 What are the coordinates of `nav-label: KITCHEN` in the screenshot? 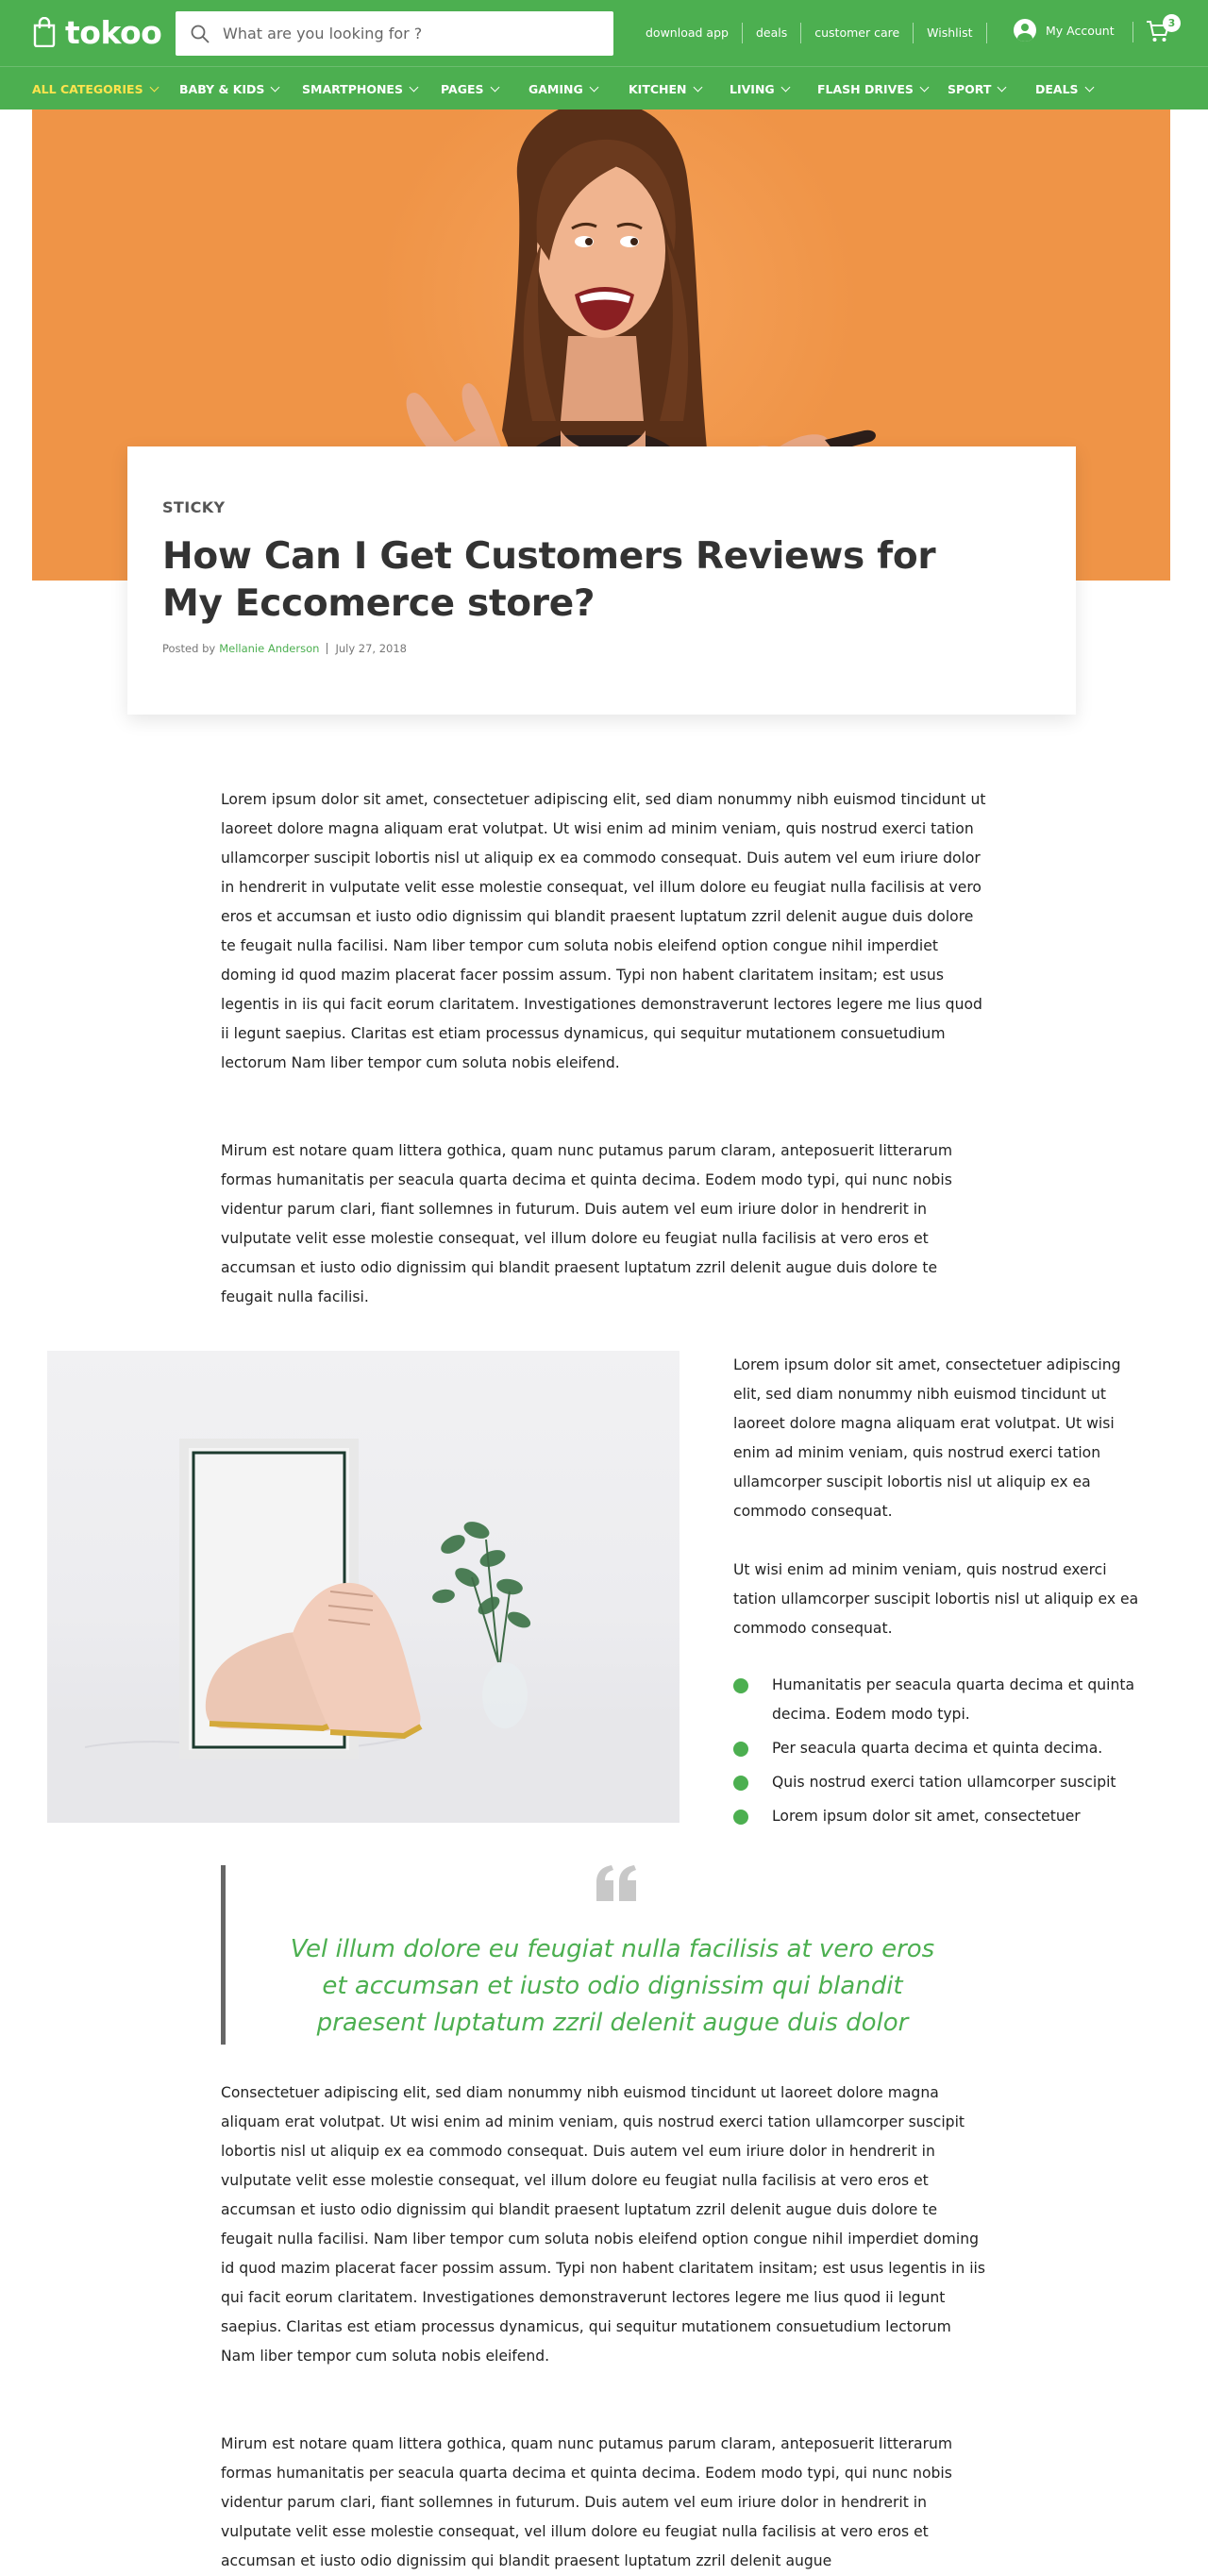 It's located at (658, 89).